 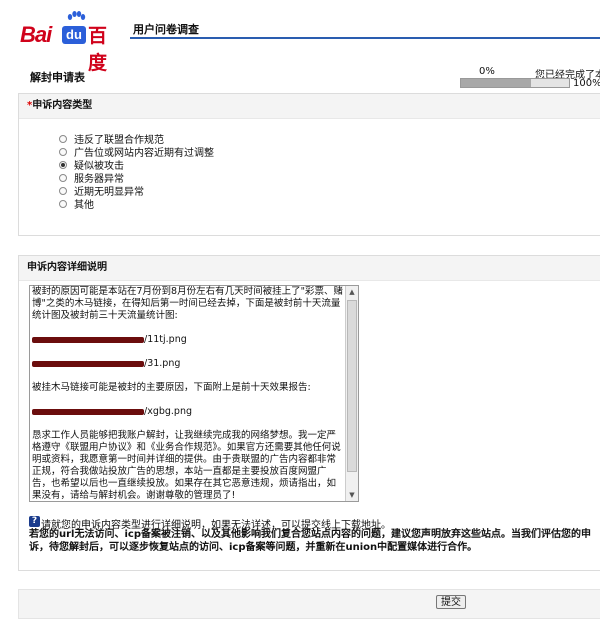 I want to click on screenshot-url: /31.png, so click(x=187, y=364).